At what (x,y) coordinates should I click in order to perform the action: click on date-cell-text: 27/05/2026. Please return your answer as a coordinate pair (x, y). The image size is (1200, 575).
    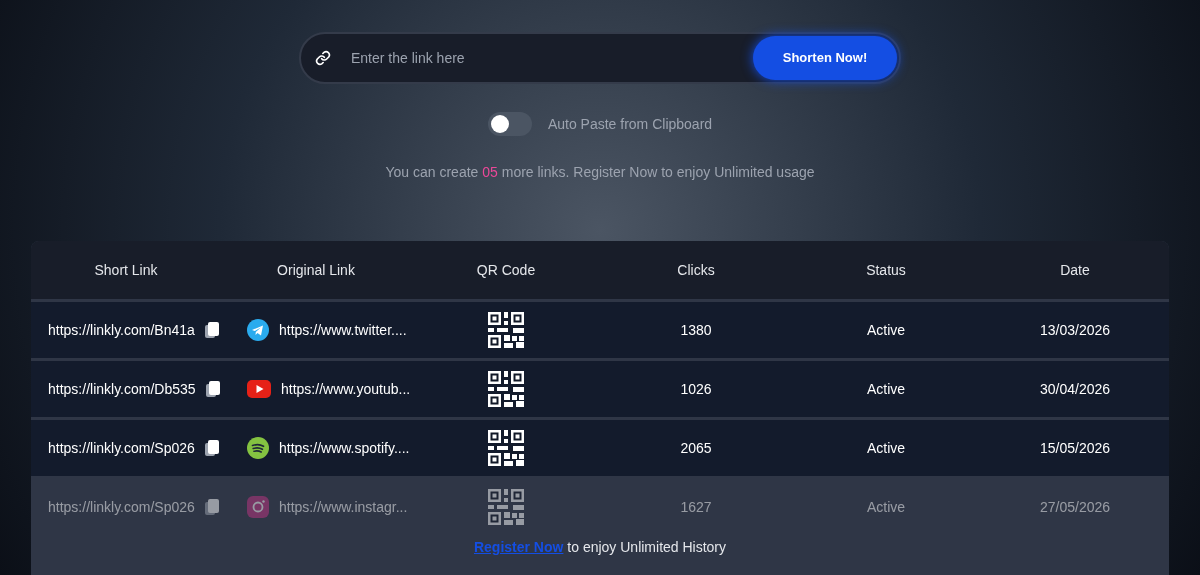
    Looking at the image, I should click on (1075, 507).